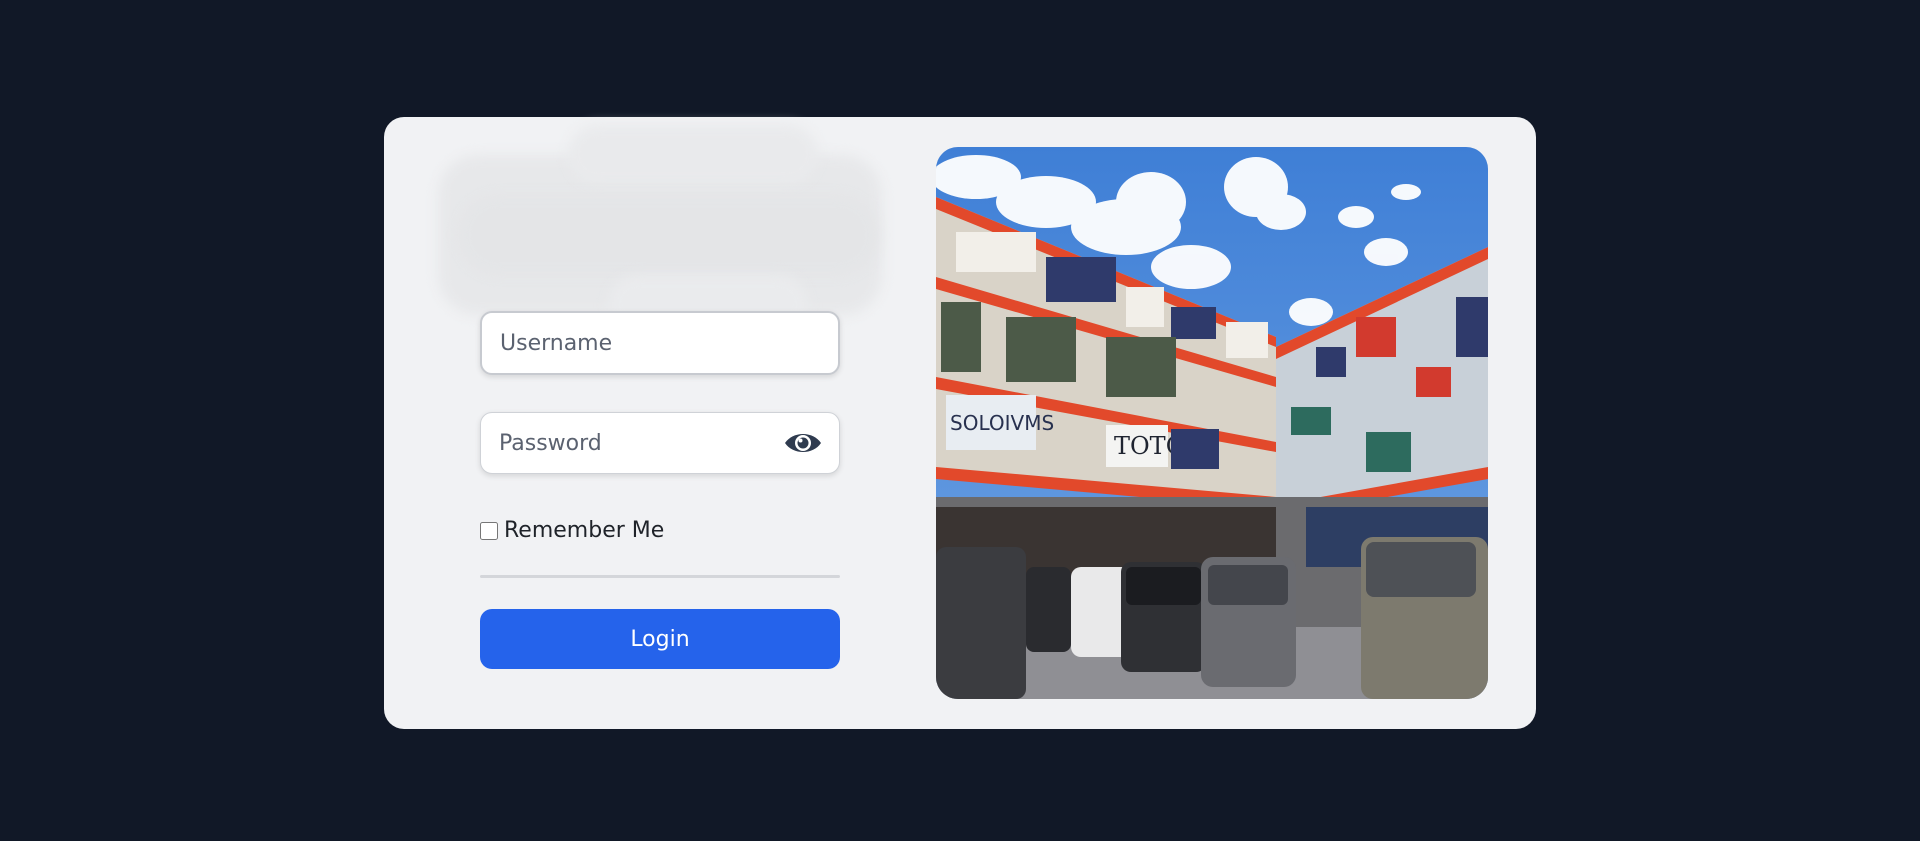 This screenshot has height=841, width=1920. What do you see at coordinates (1002, 423) in the screenshot?
I see `svg-text: SOLOIVMS` at bounding box center [1002, 423].